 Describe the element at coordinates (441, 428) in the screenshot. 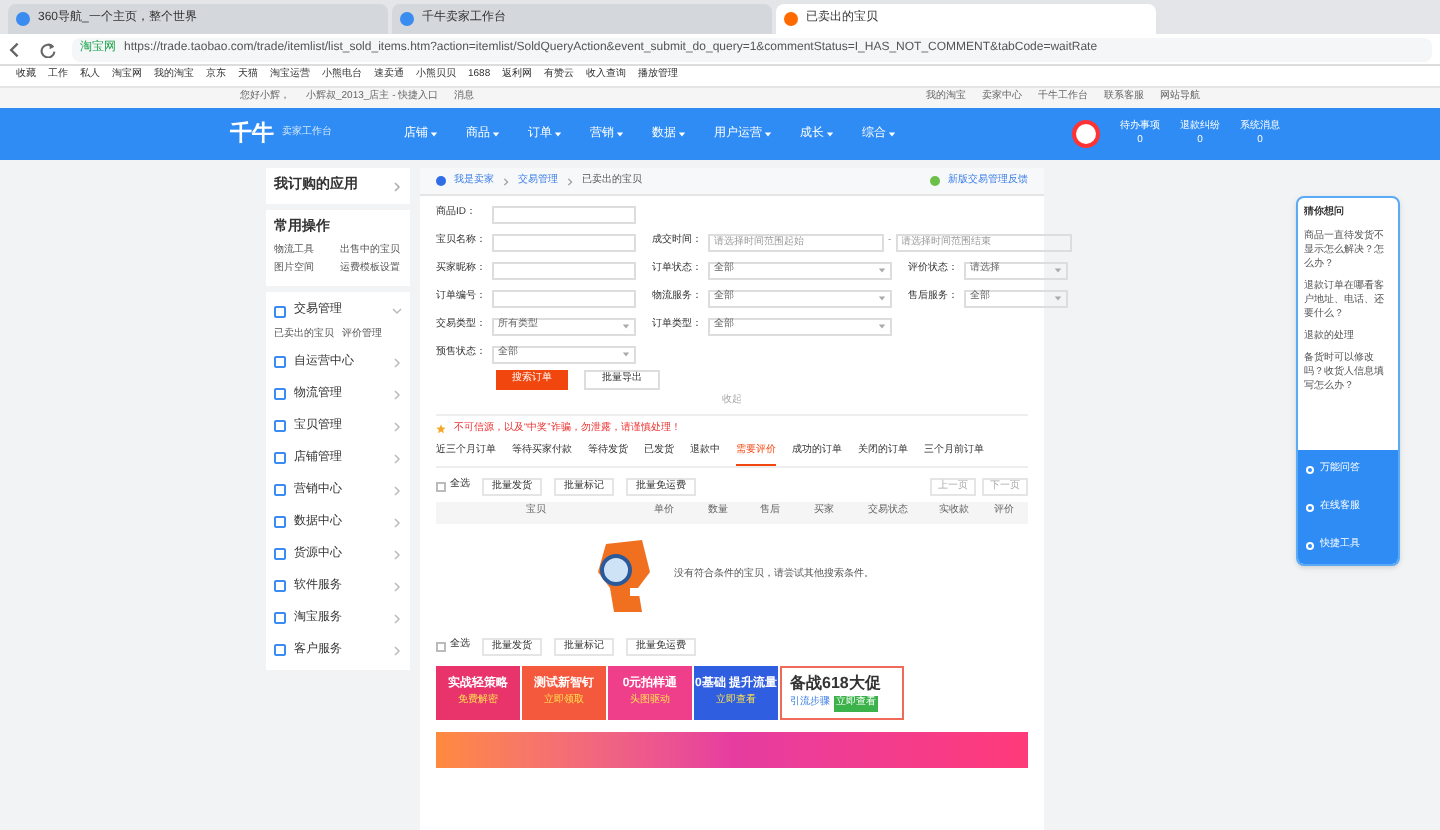

I see `star-icon` at that location.